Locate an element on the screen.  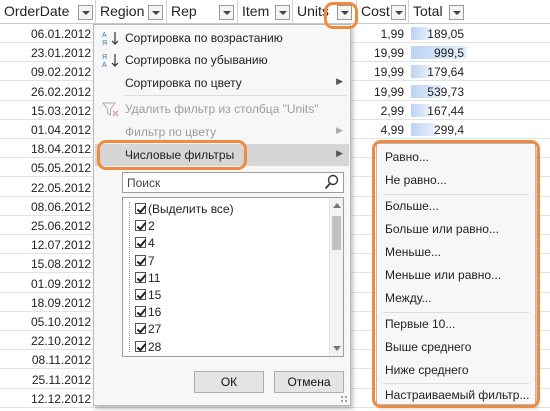
filter-value-item: 7 is located at coordinates (145, 262).